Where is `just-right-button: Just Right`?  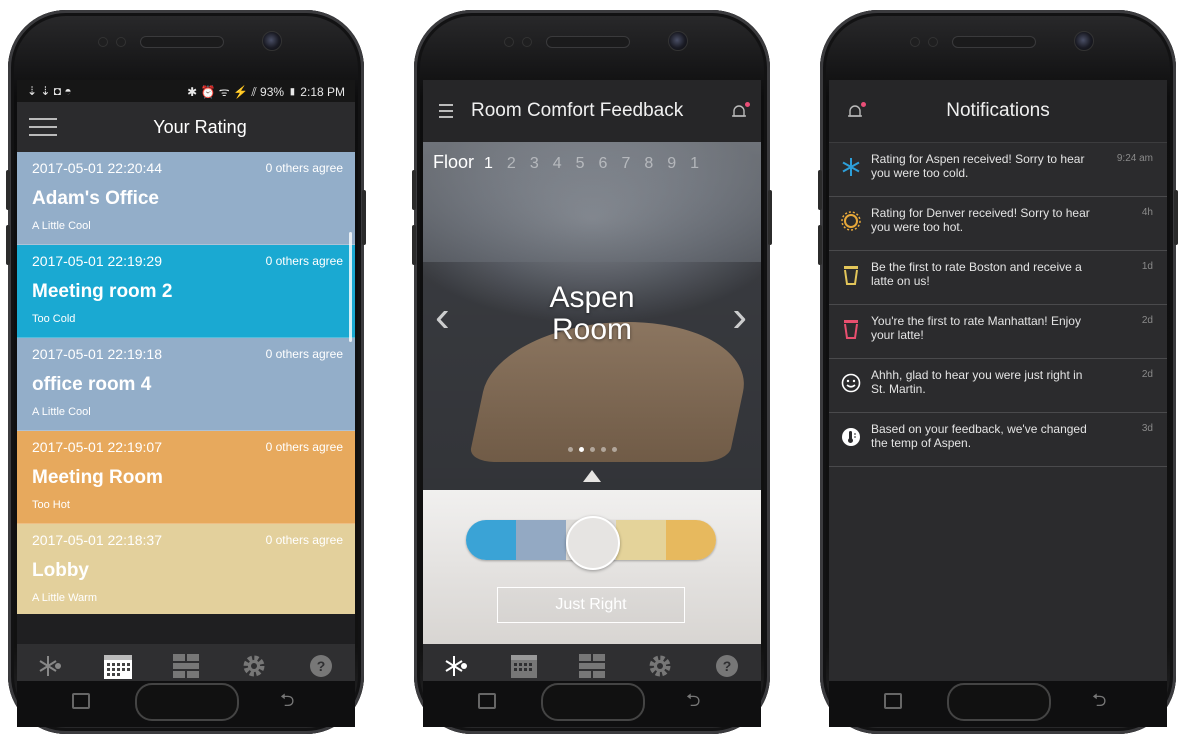
just-right-button: Just Right is located at coordinates (591, 605).